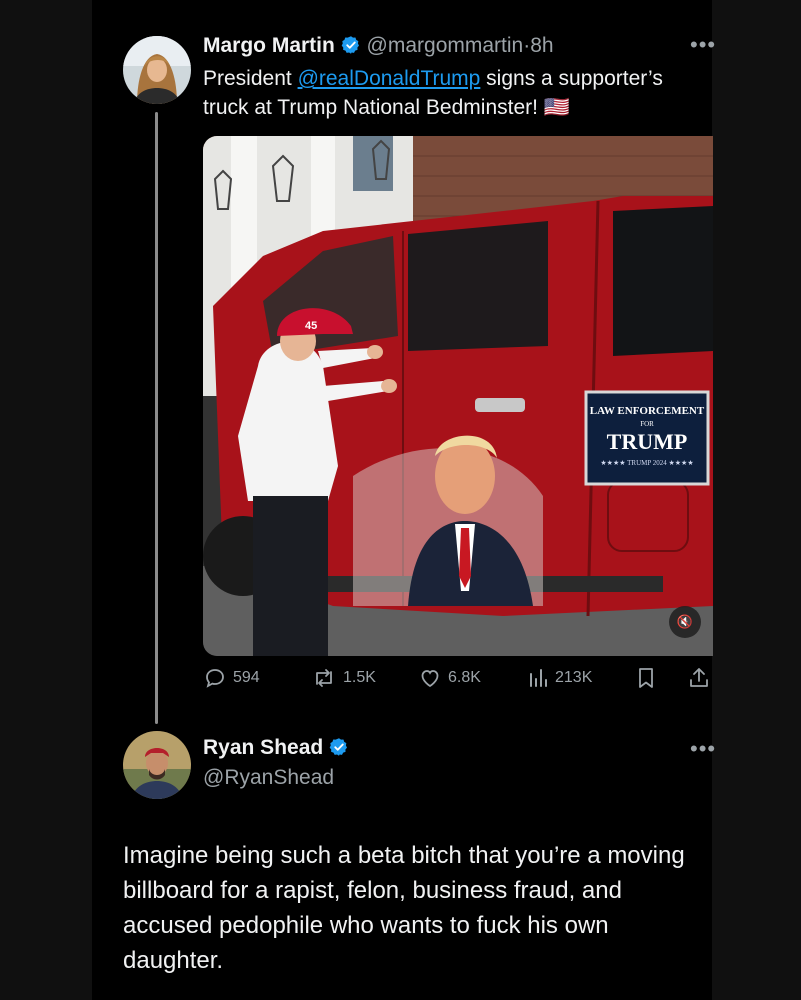 This screenshot has height=1000, width=801. I want to click on repost-button: 1.5K, so click(343, 678).